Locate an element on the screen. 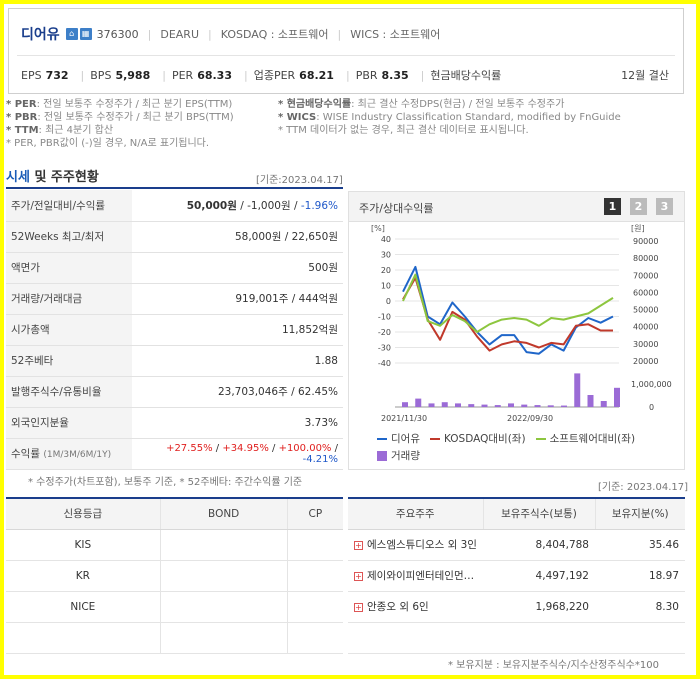 The height and width of the screenshot is (679, 700). y-tick-left: 30 is located at coordinates (386, 255).